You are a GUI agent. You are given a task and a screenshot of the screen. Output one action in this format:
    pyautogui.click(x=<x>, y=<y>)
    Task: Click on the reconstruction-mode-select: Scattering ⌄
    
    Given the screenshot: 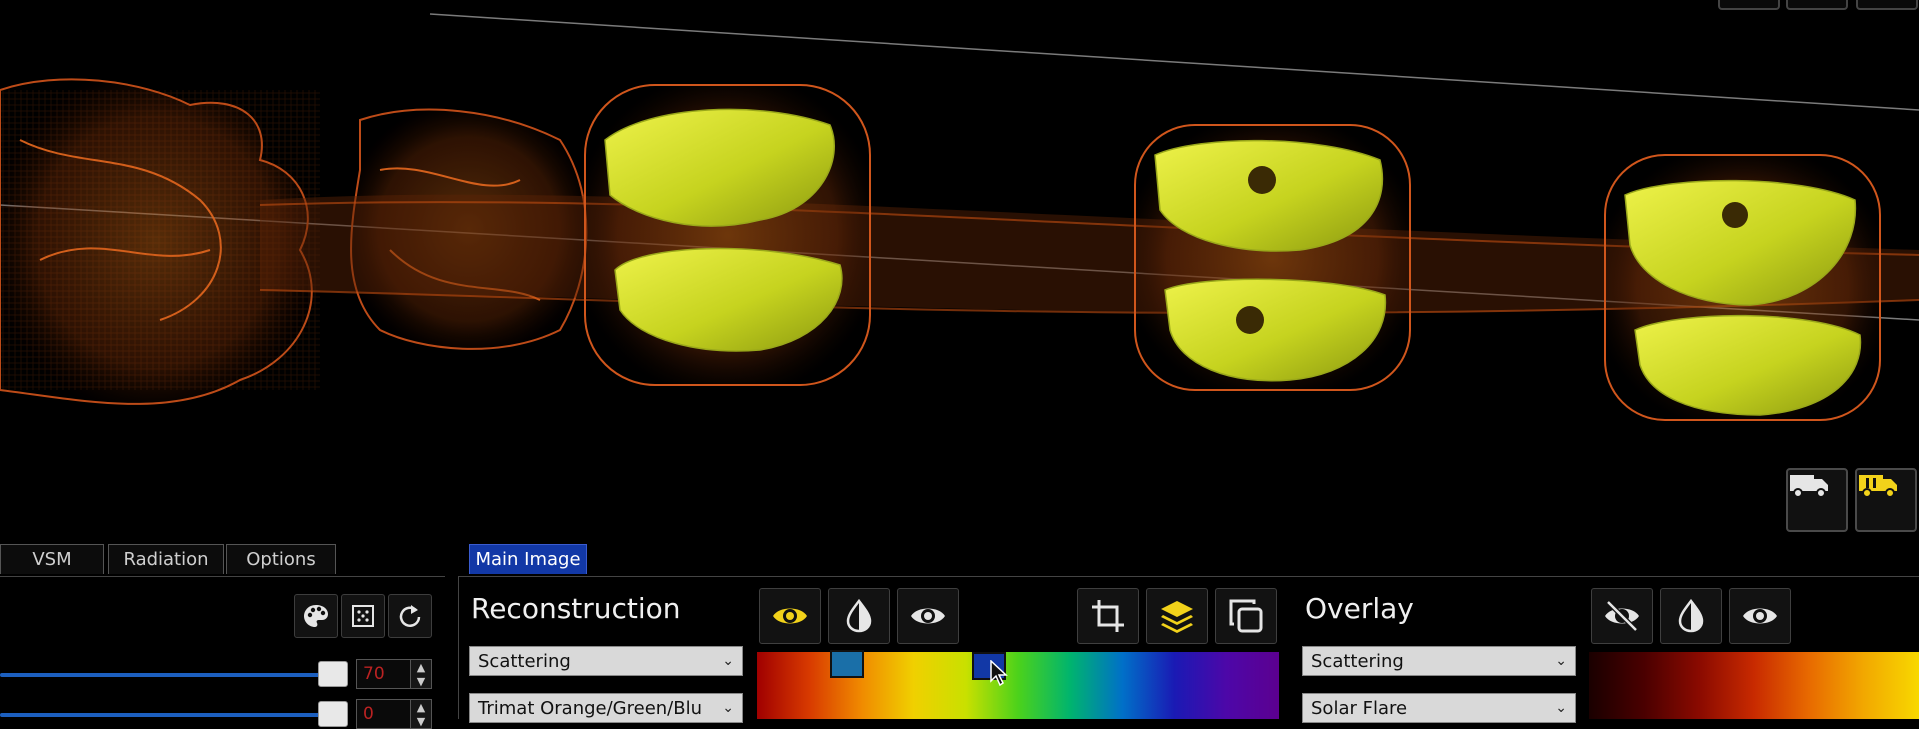 What is the action you would take?
    pyautogui.click(x=606, y=661)
    